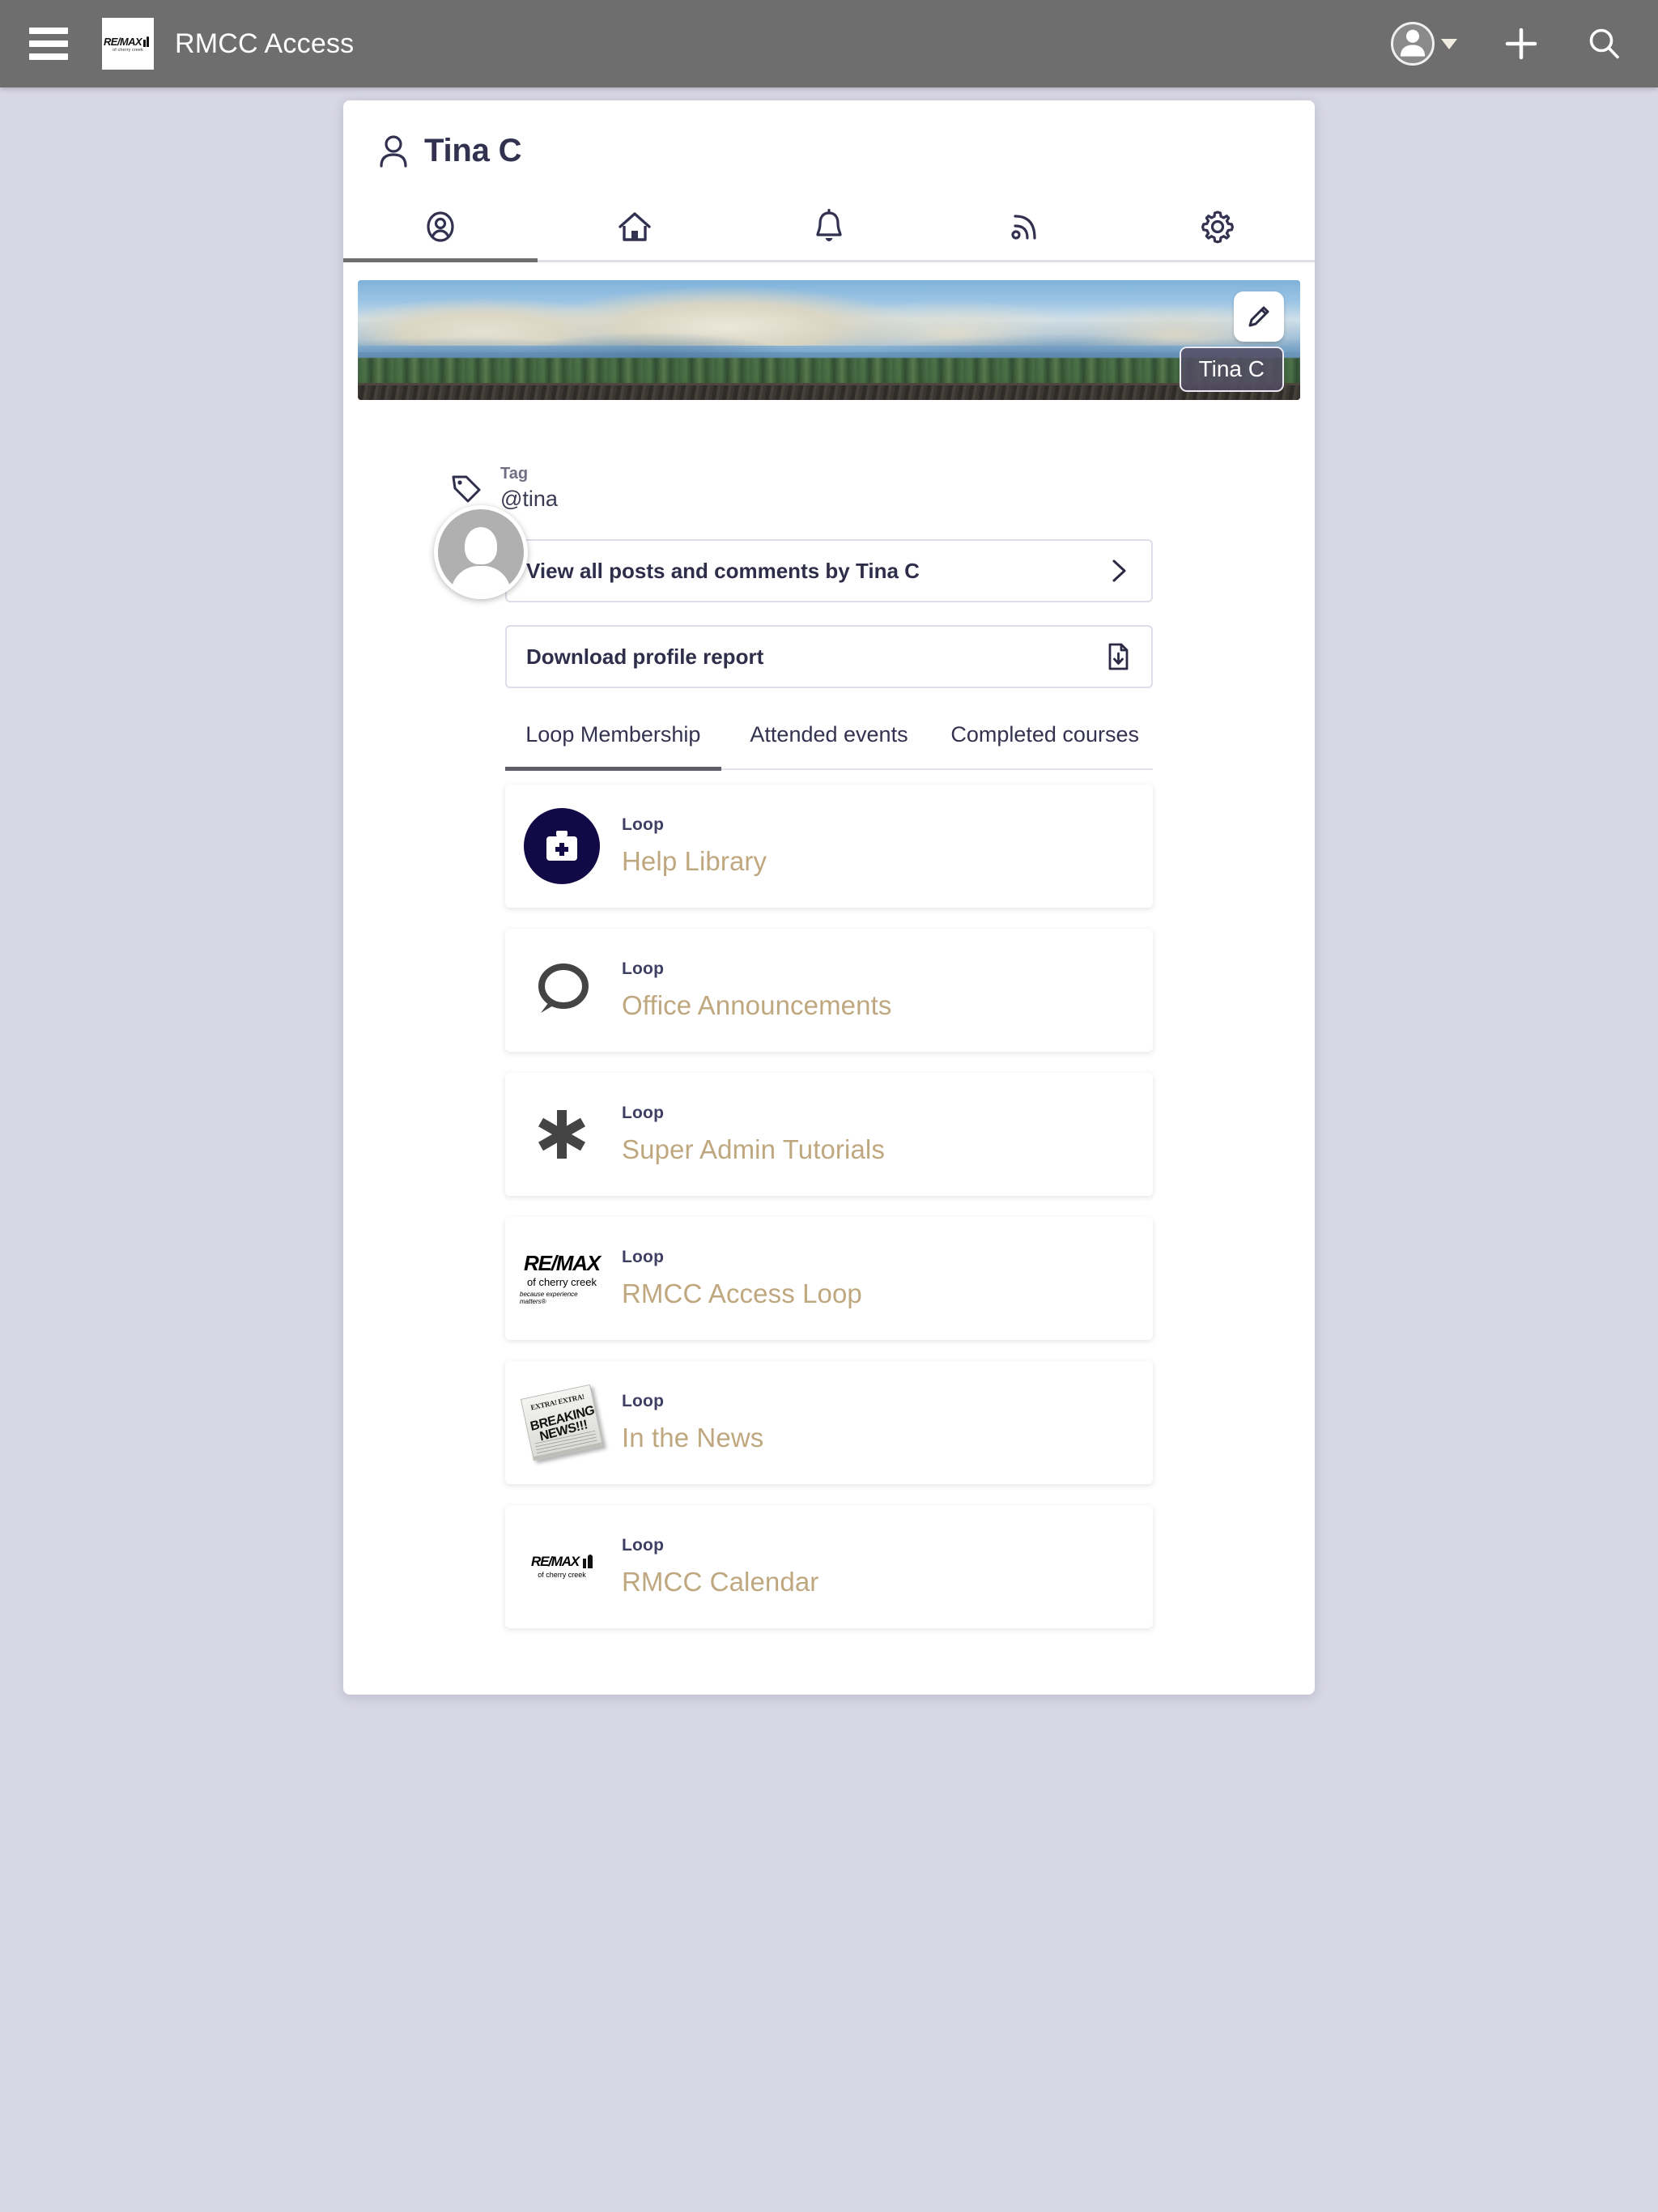 The width and height of the screenshot is (1658, 2212). What do you see at coordinates (1231, 370) in the screenshot?
I see `banner-name-badge: Tina C` at bounding box center [1231, 370].